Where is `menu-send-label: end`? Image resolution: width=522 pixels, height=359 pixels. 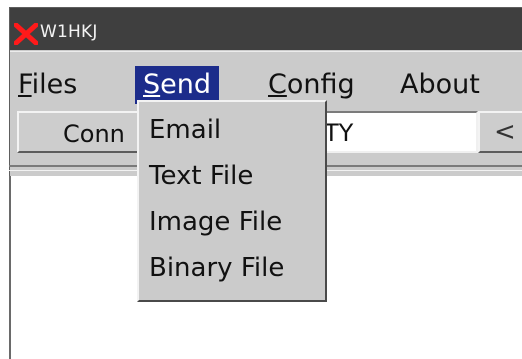
menu-send-label: end is located at coordinates (186, 84).